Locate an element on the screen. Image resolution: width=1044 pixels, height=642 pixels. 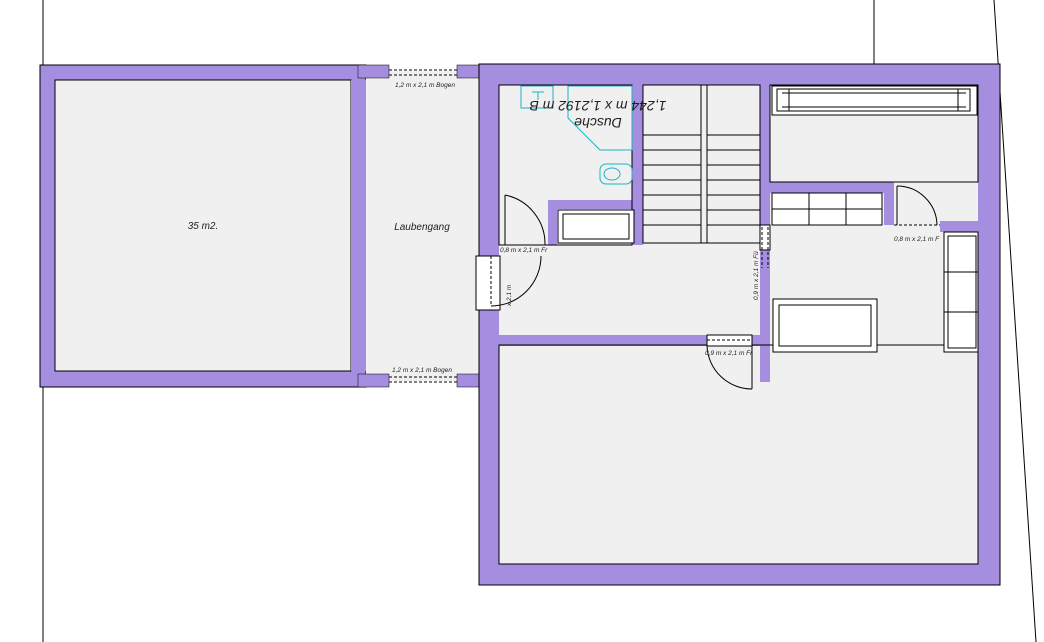
shelf is located at coordinates (827, 209).